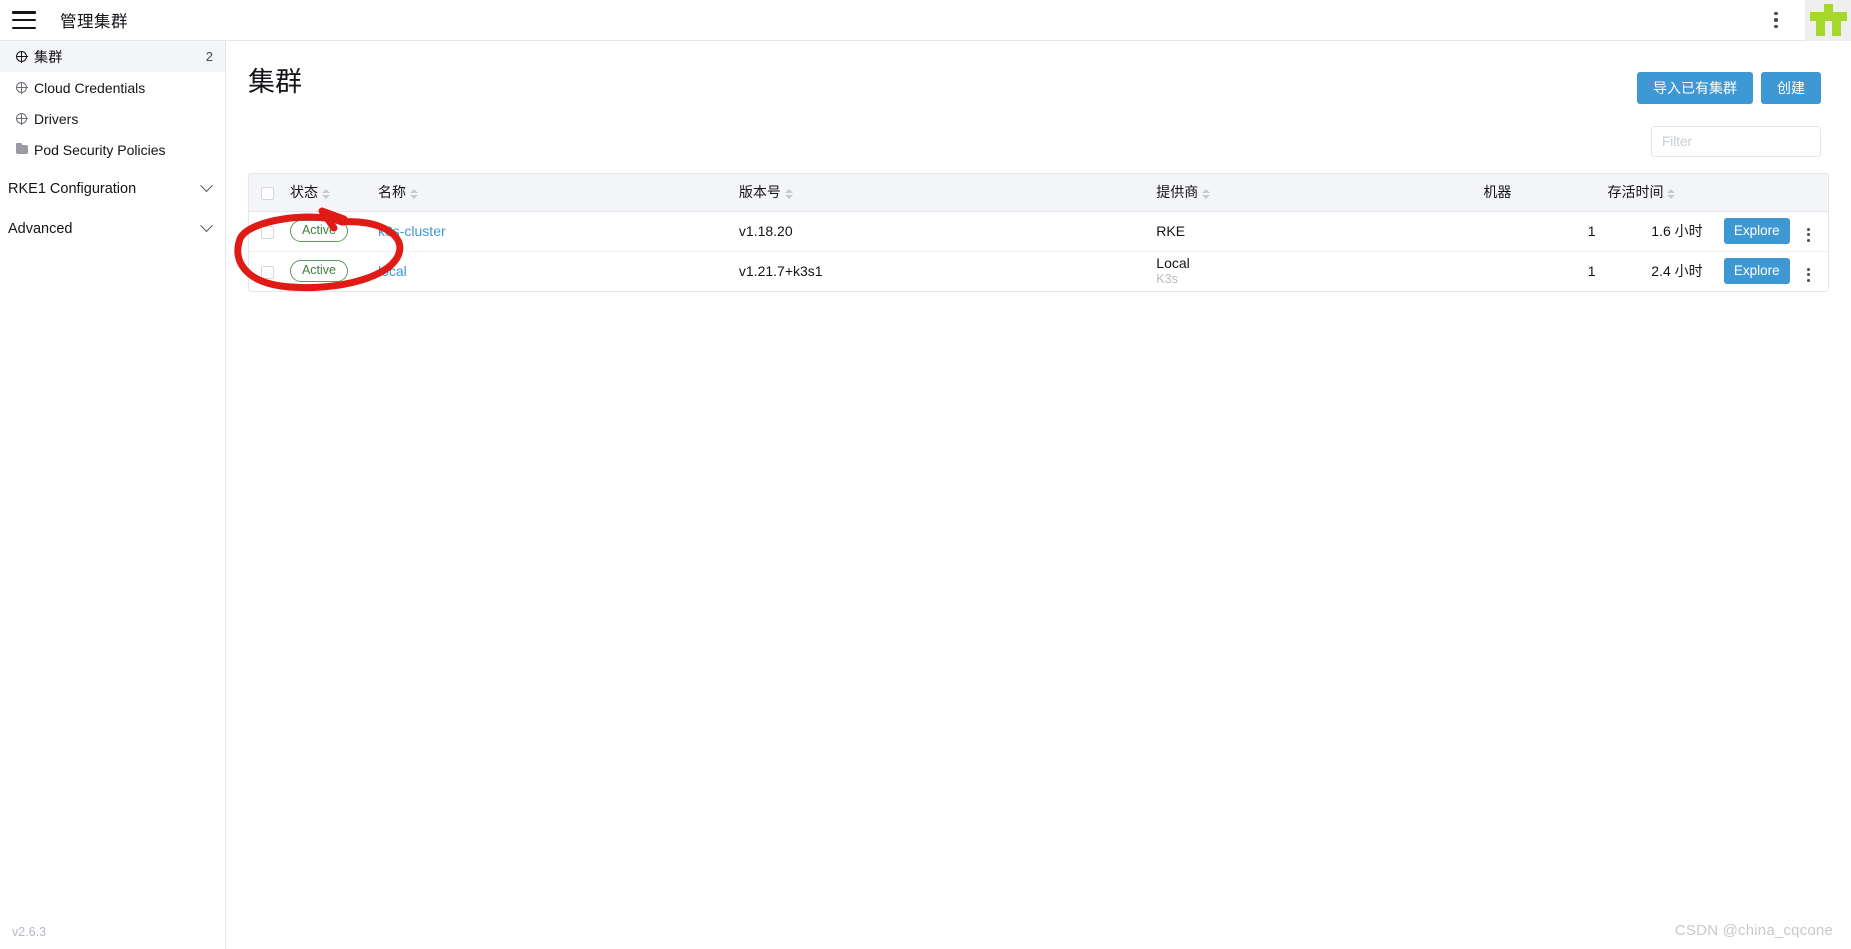 The image size is (1851, 949). I want to click on sidebar-item-label: Cloud Credentials, so click(90, 87).